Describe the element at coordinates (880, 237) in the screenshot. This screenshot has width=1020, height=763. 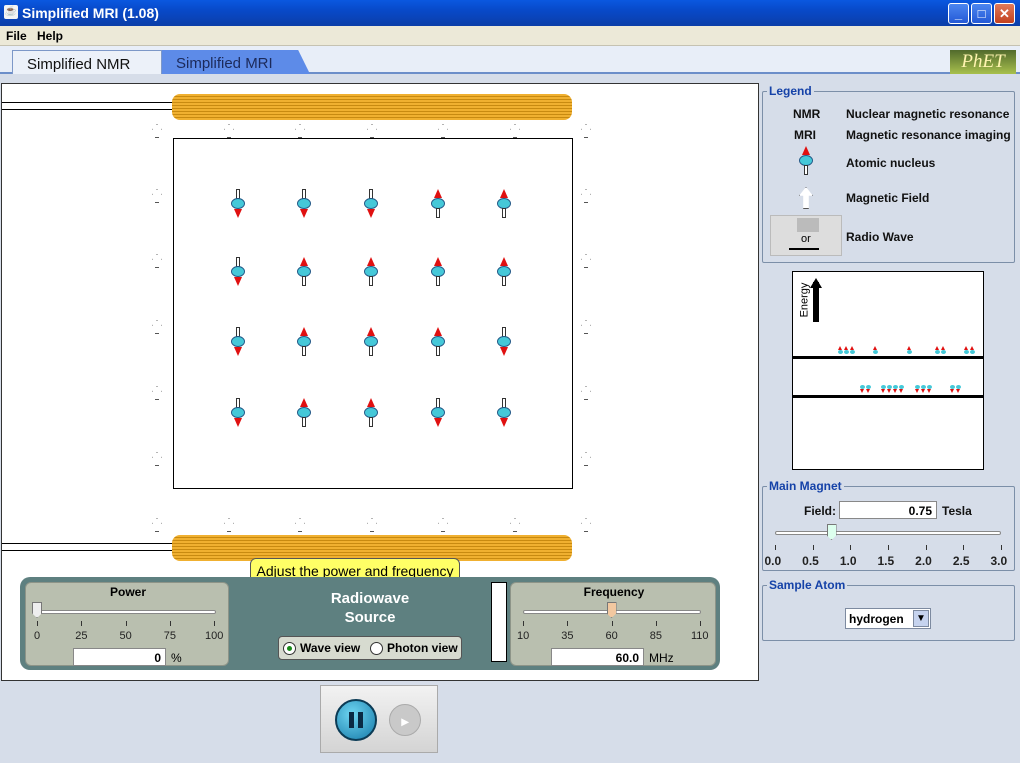
I see `legend-radiowave-text: Radio Wave` at that location.